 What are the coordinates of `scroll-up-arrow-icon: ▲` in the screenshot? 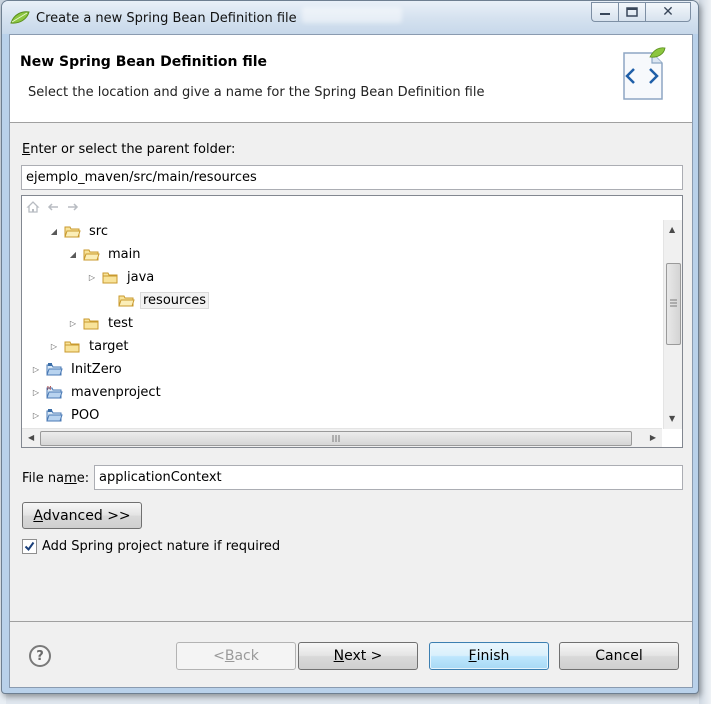 It's located at (672, 229).